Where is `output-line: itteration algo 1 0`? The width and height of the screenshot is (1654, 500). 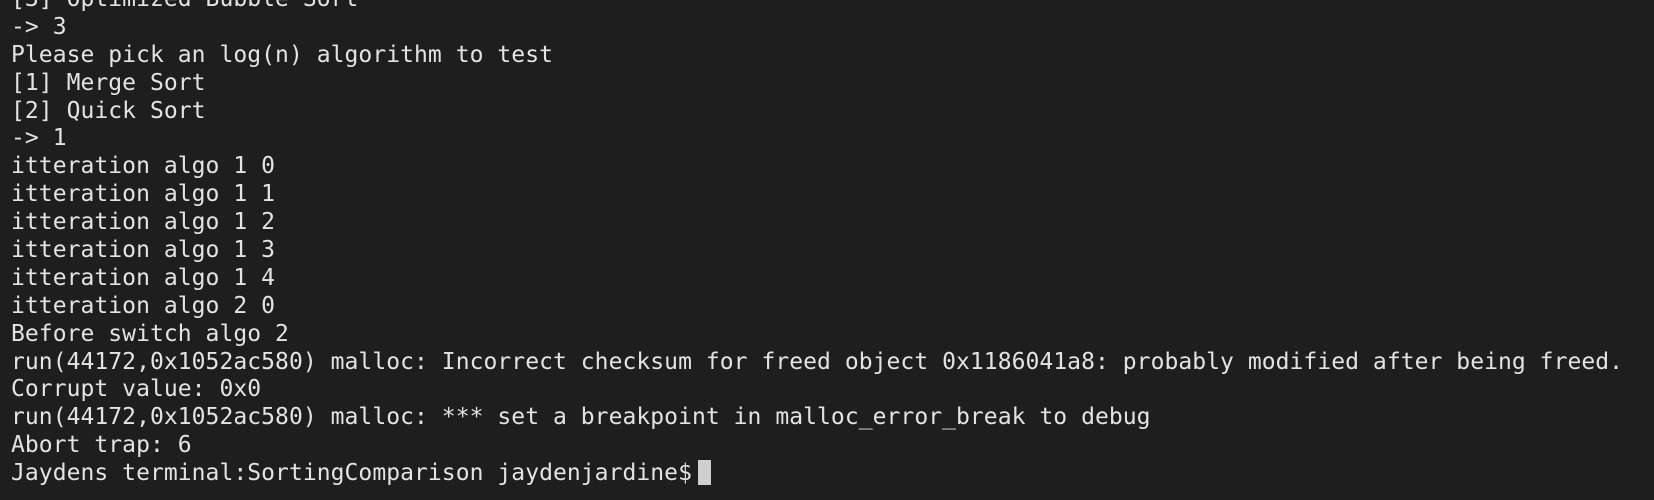 output-line: itteration algo 1 0 is located at coordinates (143, 166).